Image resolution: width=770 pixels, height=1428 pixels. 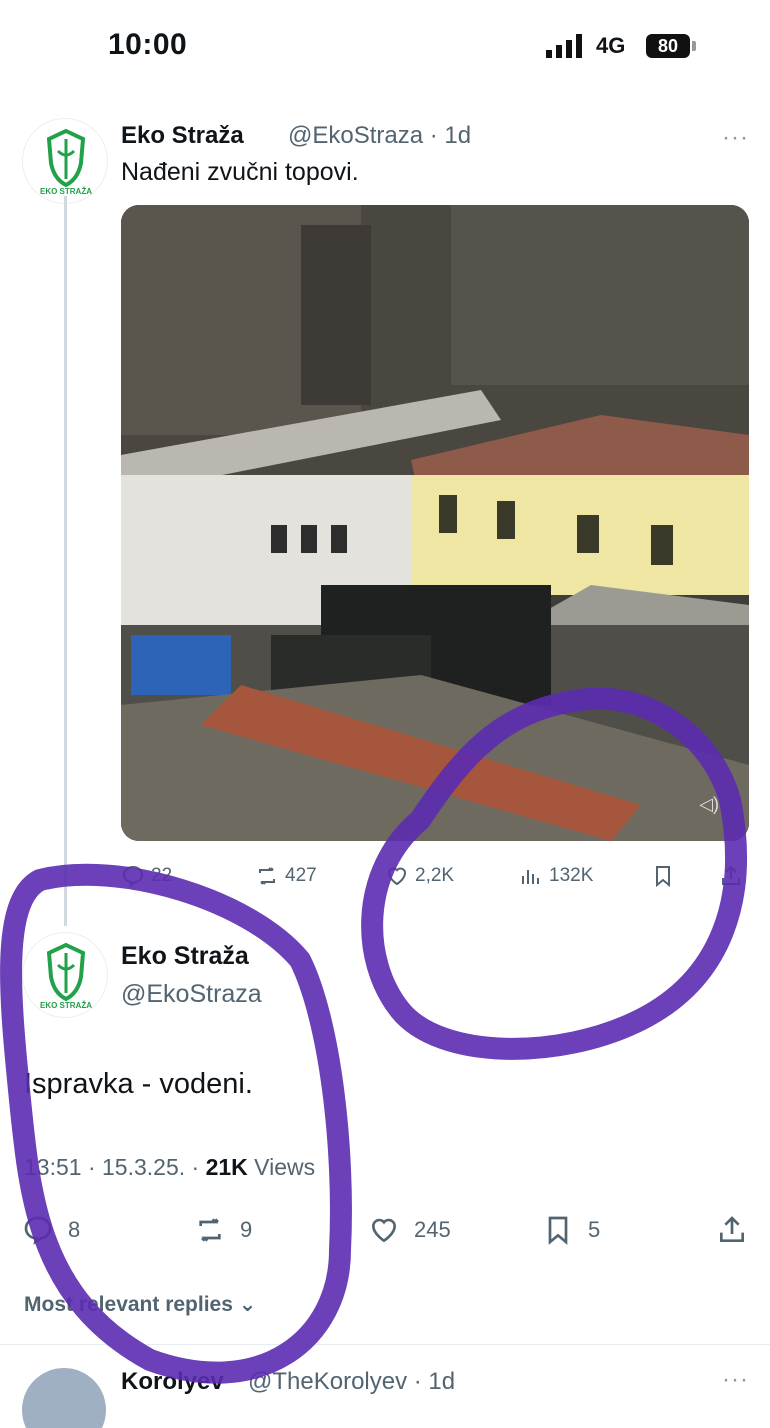 What do you see at coordinates (64, 1398) in the screenshot?
I see `avatar` at bounding box center [64, 1398].